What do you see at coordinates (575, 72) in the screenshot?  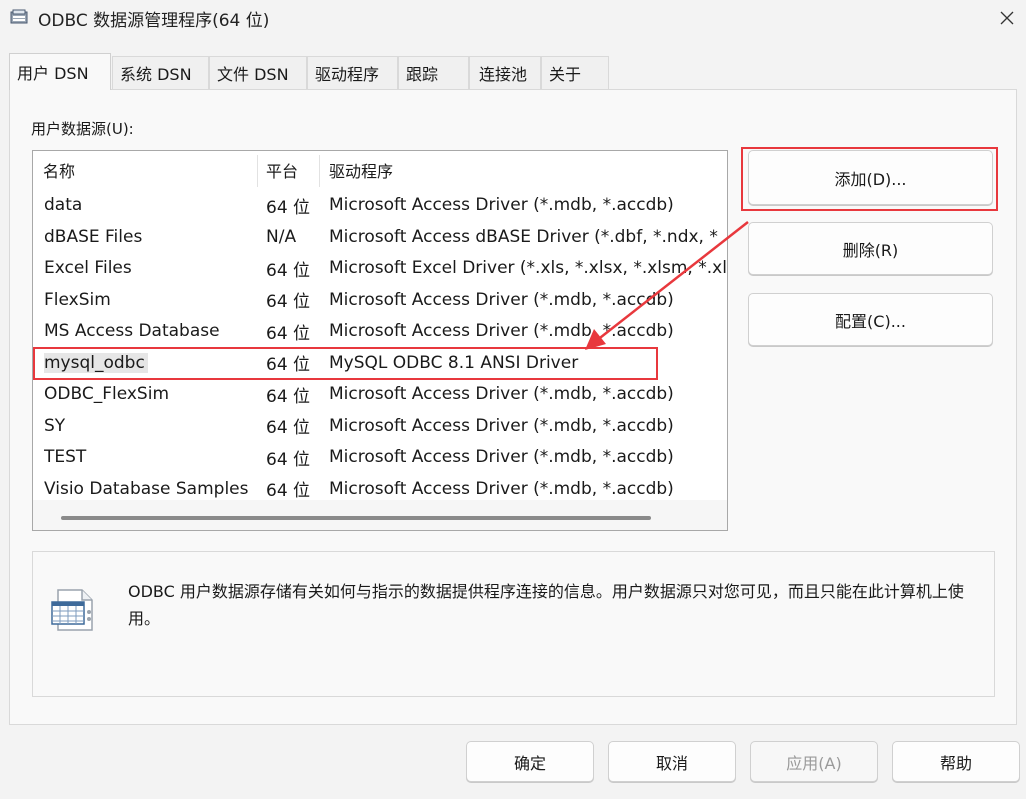 I see `tab-about: 关于` at bounding box center [575, 72].